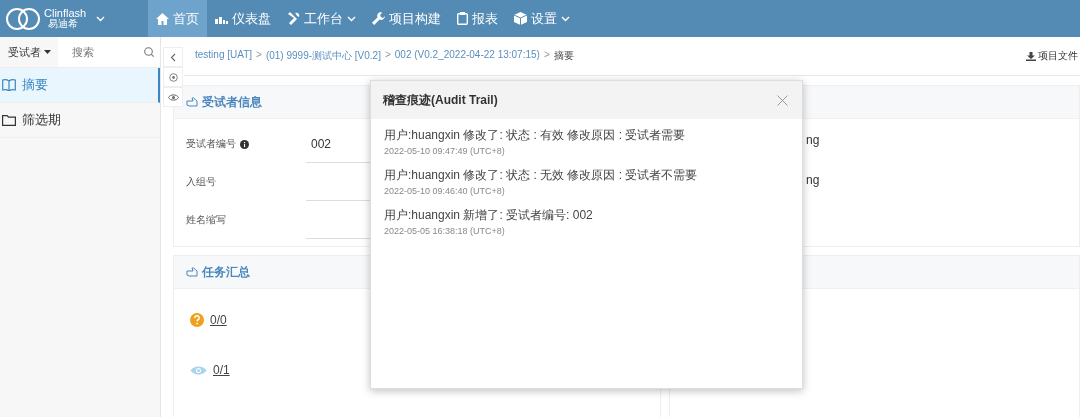  I want to click on field-label: 入组号, so click(201, 182).